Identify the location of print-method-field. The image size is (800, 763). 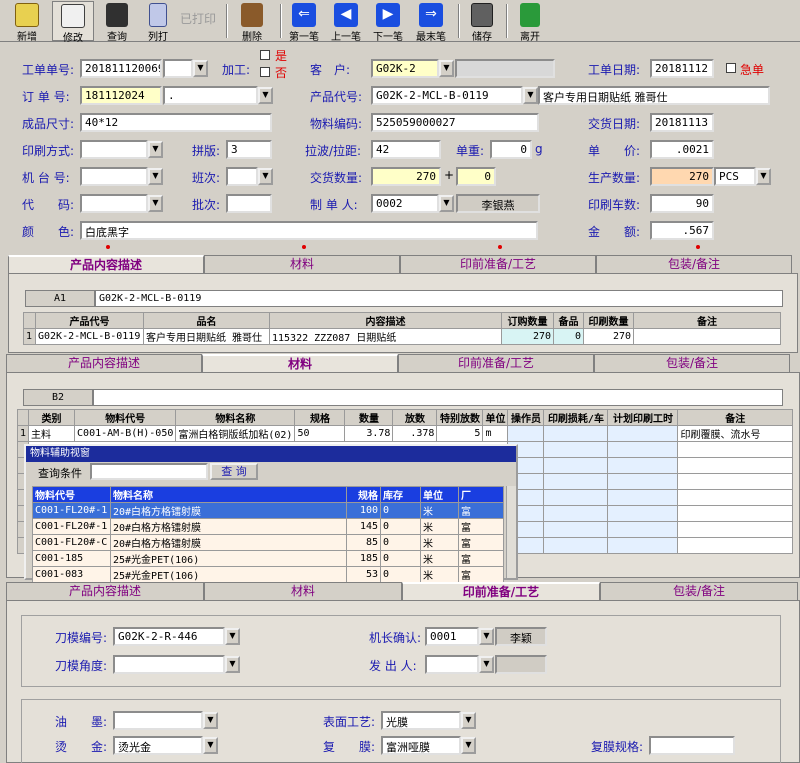
(114, 149).